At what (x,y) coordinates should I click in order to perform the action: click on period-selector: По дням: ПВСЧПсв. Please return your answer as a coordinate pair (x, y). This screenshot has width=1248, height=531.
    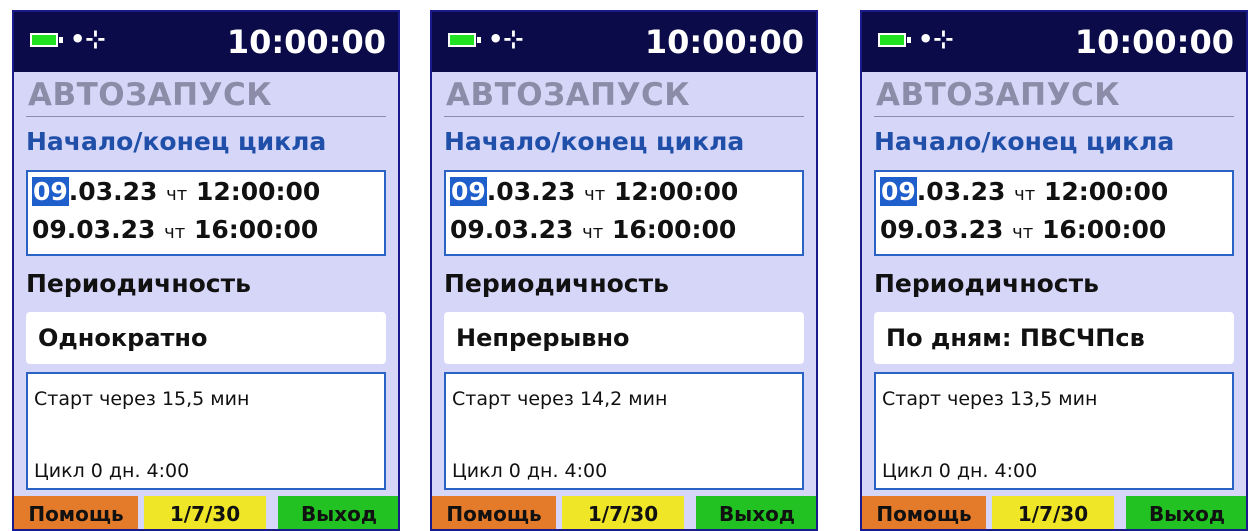
    Looking at the image, I should click on (1054, 338).